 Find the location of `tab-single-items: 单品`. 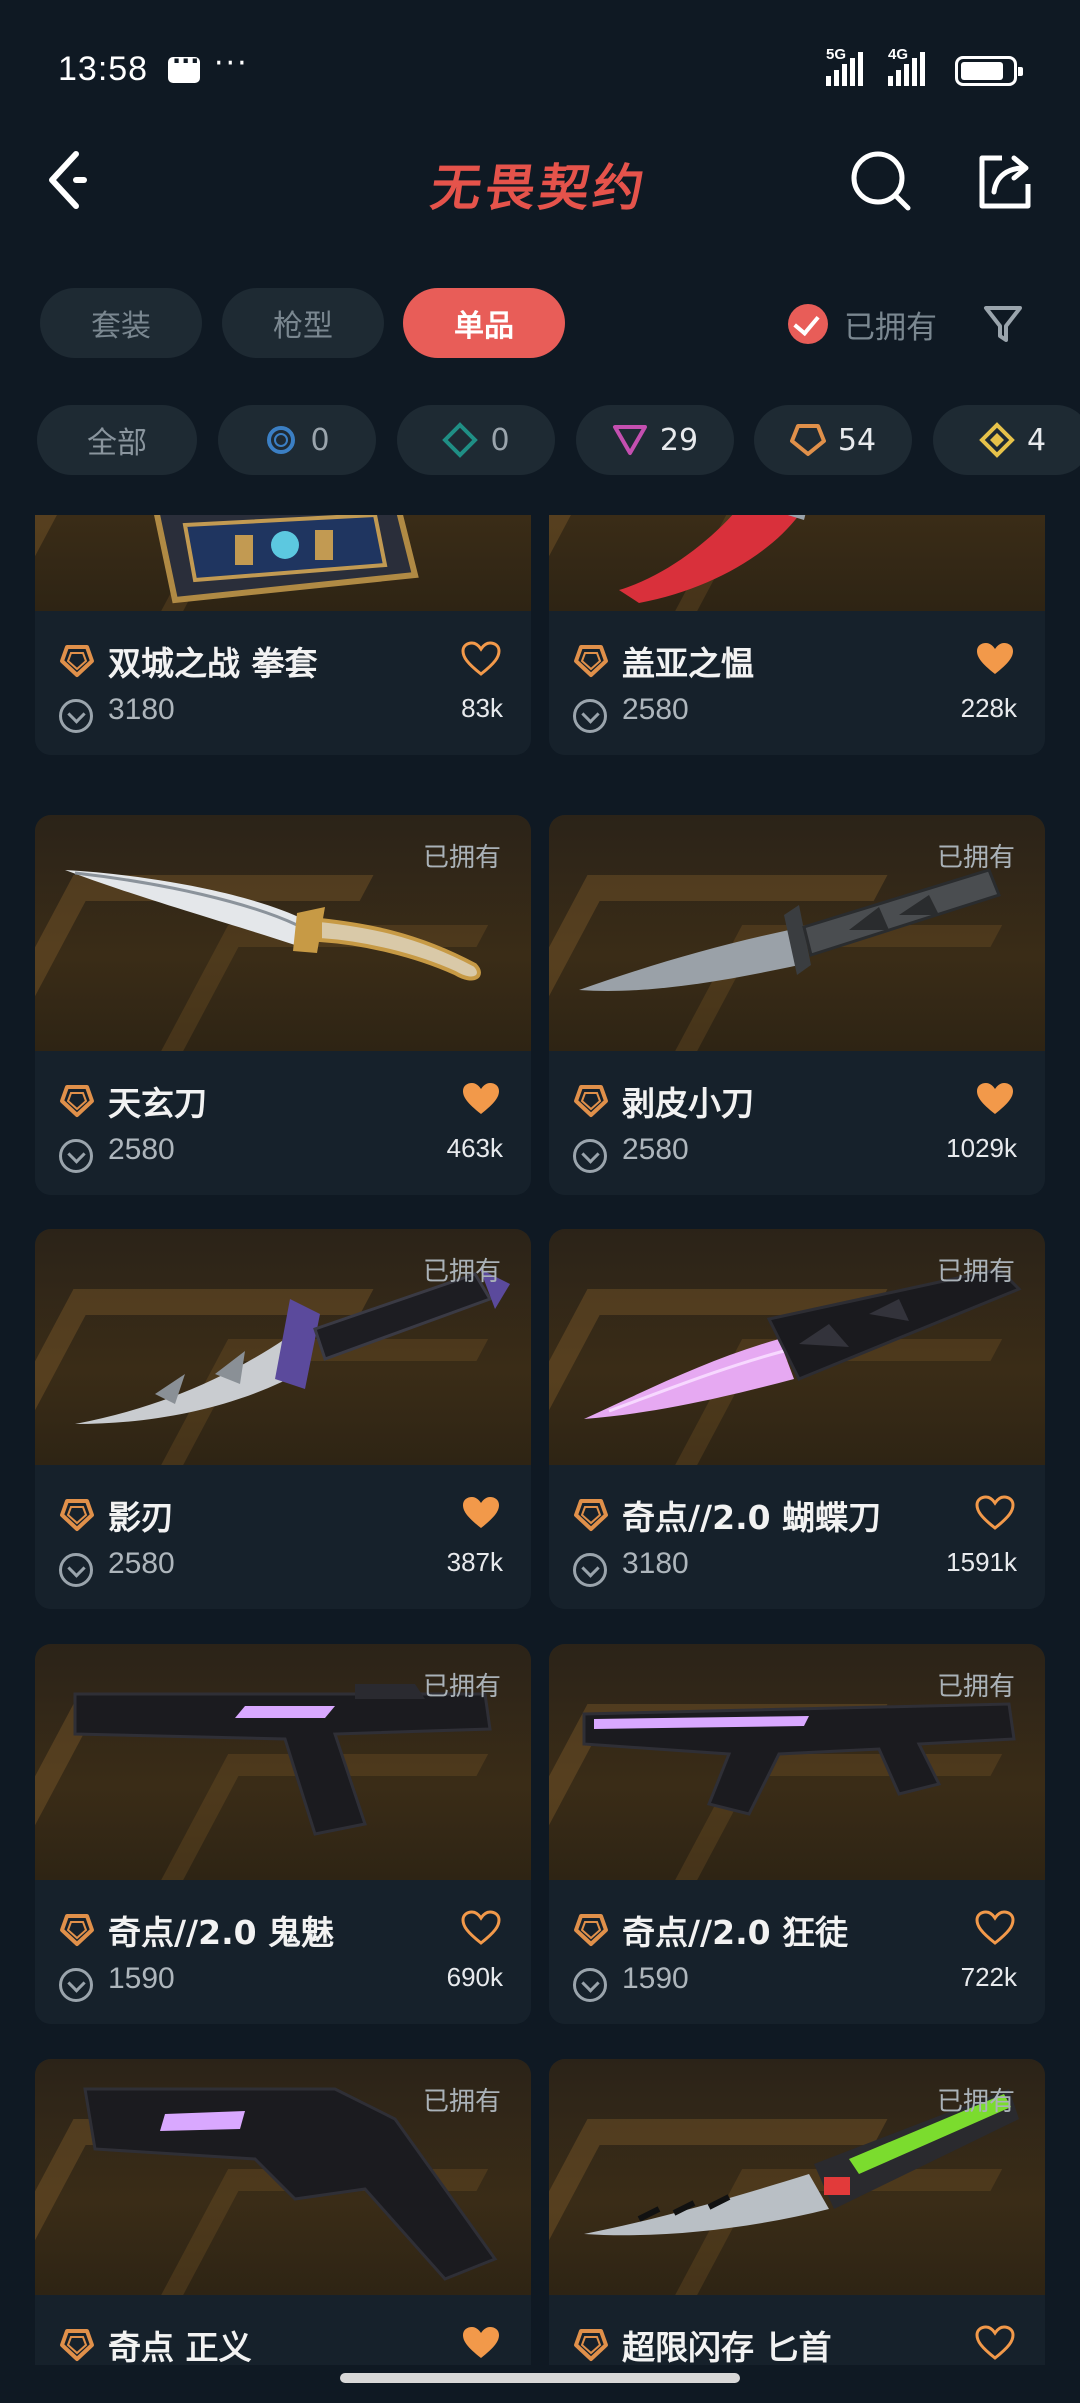

tab-single-items: 单品 is located at coordinates (484, 323).